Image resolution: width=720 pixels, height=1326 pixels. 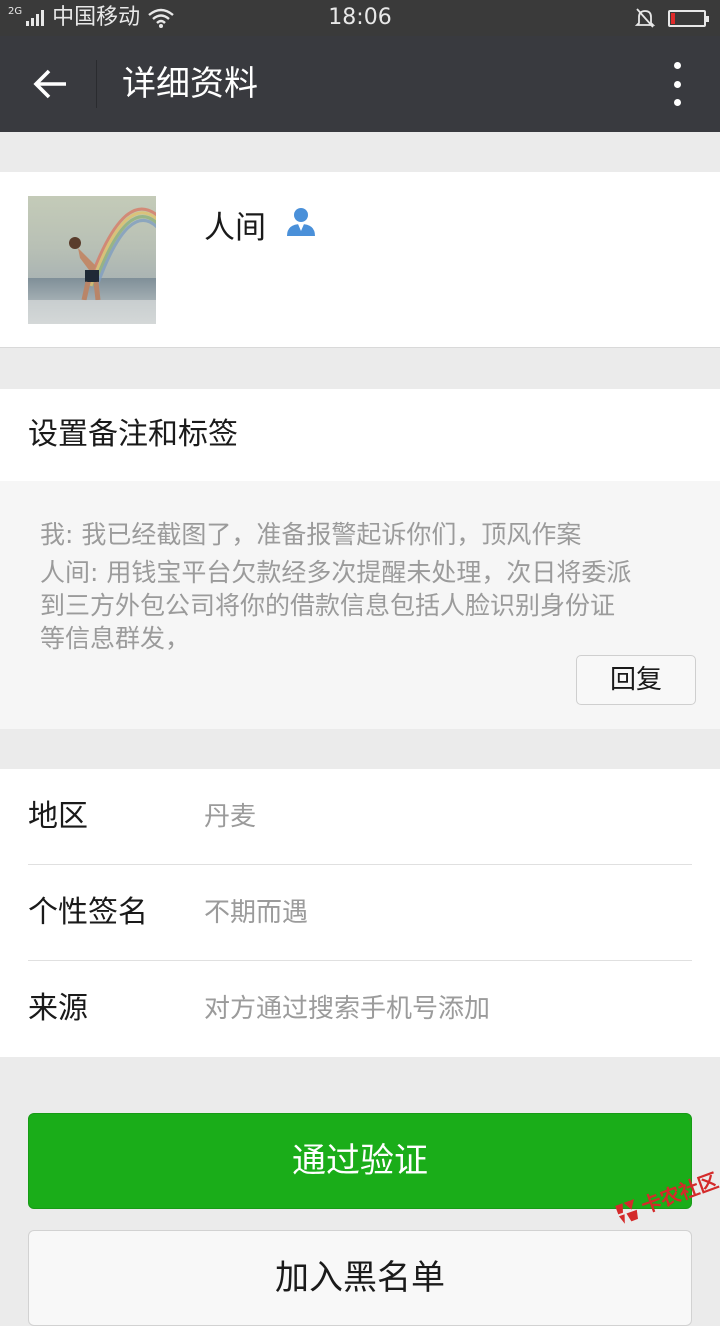 I want to click on set-remark-row: 设置备注和标签, so click(x=360, y=435).